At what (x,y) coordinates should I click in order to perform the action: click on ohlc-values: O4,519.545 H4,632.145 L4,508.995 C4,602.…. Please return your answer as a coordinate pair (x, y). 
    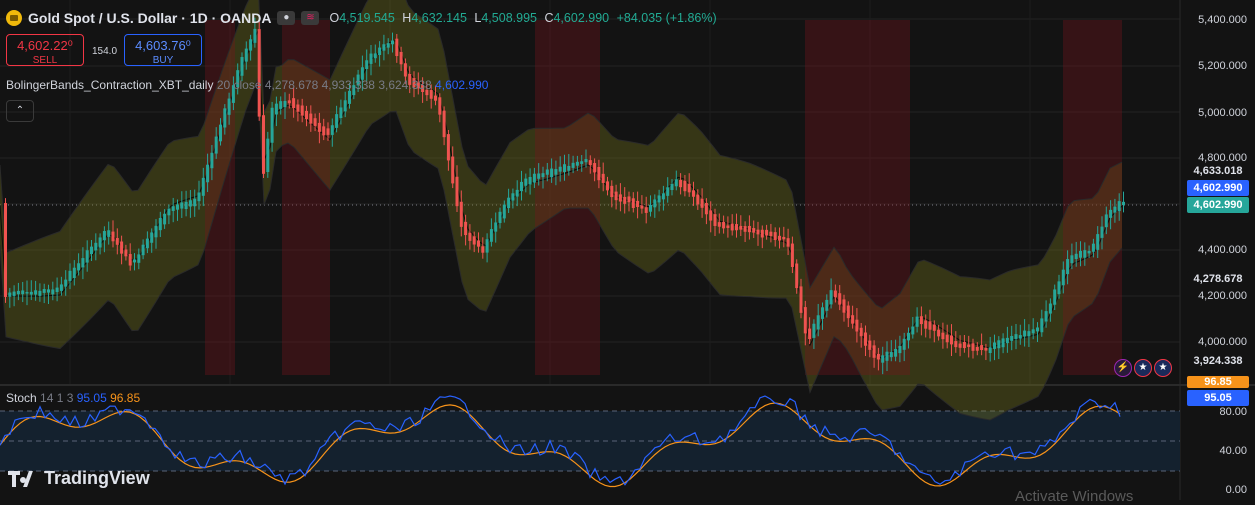
    Looking at the image, I should click on (523, 18).